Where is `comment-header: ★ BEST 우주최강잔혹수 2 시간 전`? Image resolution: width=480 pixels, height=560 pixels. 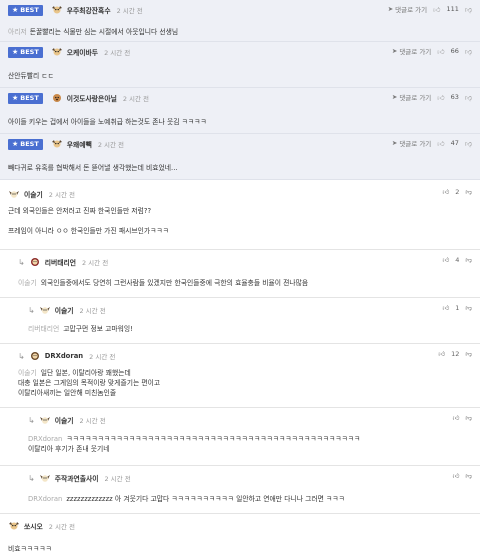
comment-header: ★ BEST 우주최강잔혹수 2 시간 전 is located at coordinates (75, 10).